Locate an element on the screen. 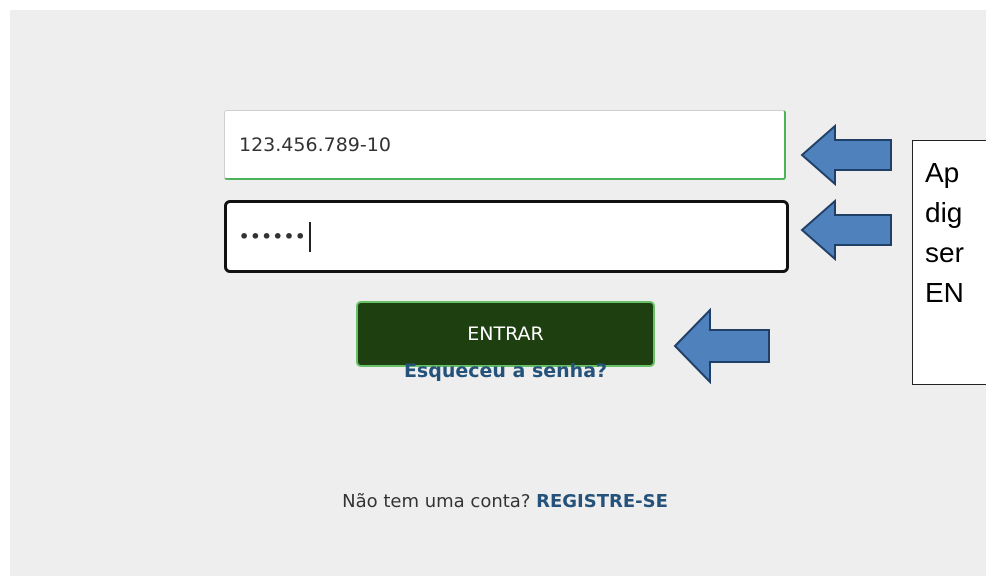 Image resolution: width=986 pixels, height=586 pixels. instruction-callout: Ap dig ser EN is located at coordinates (949, 262).